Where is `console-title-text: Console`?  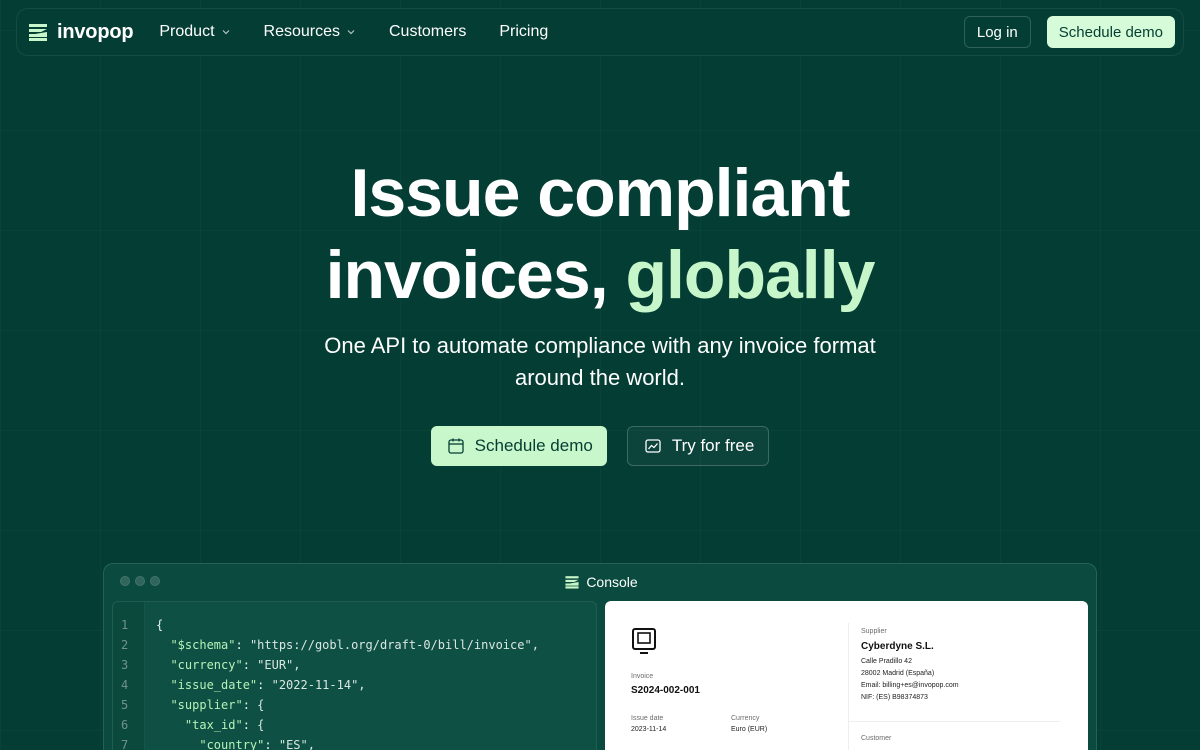 console-title-text: Console is located at coordinates (612, 582).